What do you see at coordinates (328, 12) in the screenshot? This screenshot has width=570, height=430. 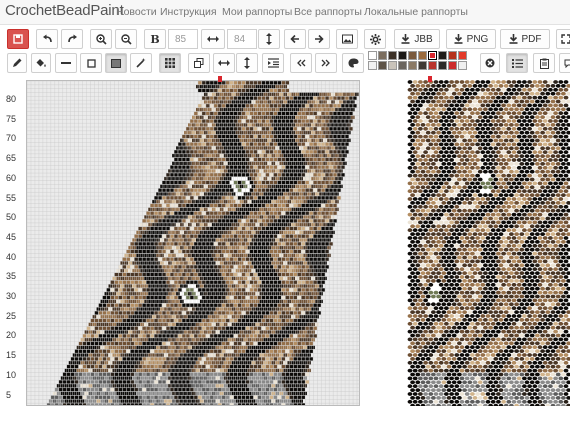 I see `nav-all-patterns: Все раппорты` at bounding box center [328, 12].